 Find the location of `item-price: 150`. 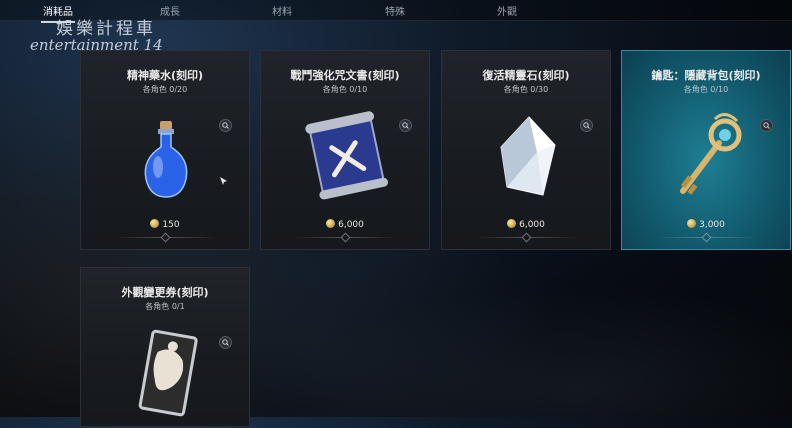

item-price: 150 is located at coordinates (165, 224).